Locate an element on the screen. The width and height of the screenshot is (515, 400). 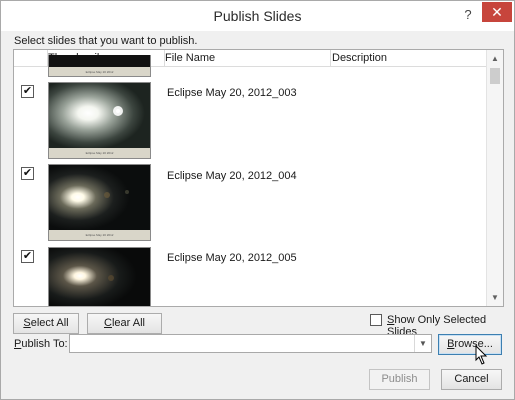
cancel-button: Cancel is located at coordinates (471, 379).